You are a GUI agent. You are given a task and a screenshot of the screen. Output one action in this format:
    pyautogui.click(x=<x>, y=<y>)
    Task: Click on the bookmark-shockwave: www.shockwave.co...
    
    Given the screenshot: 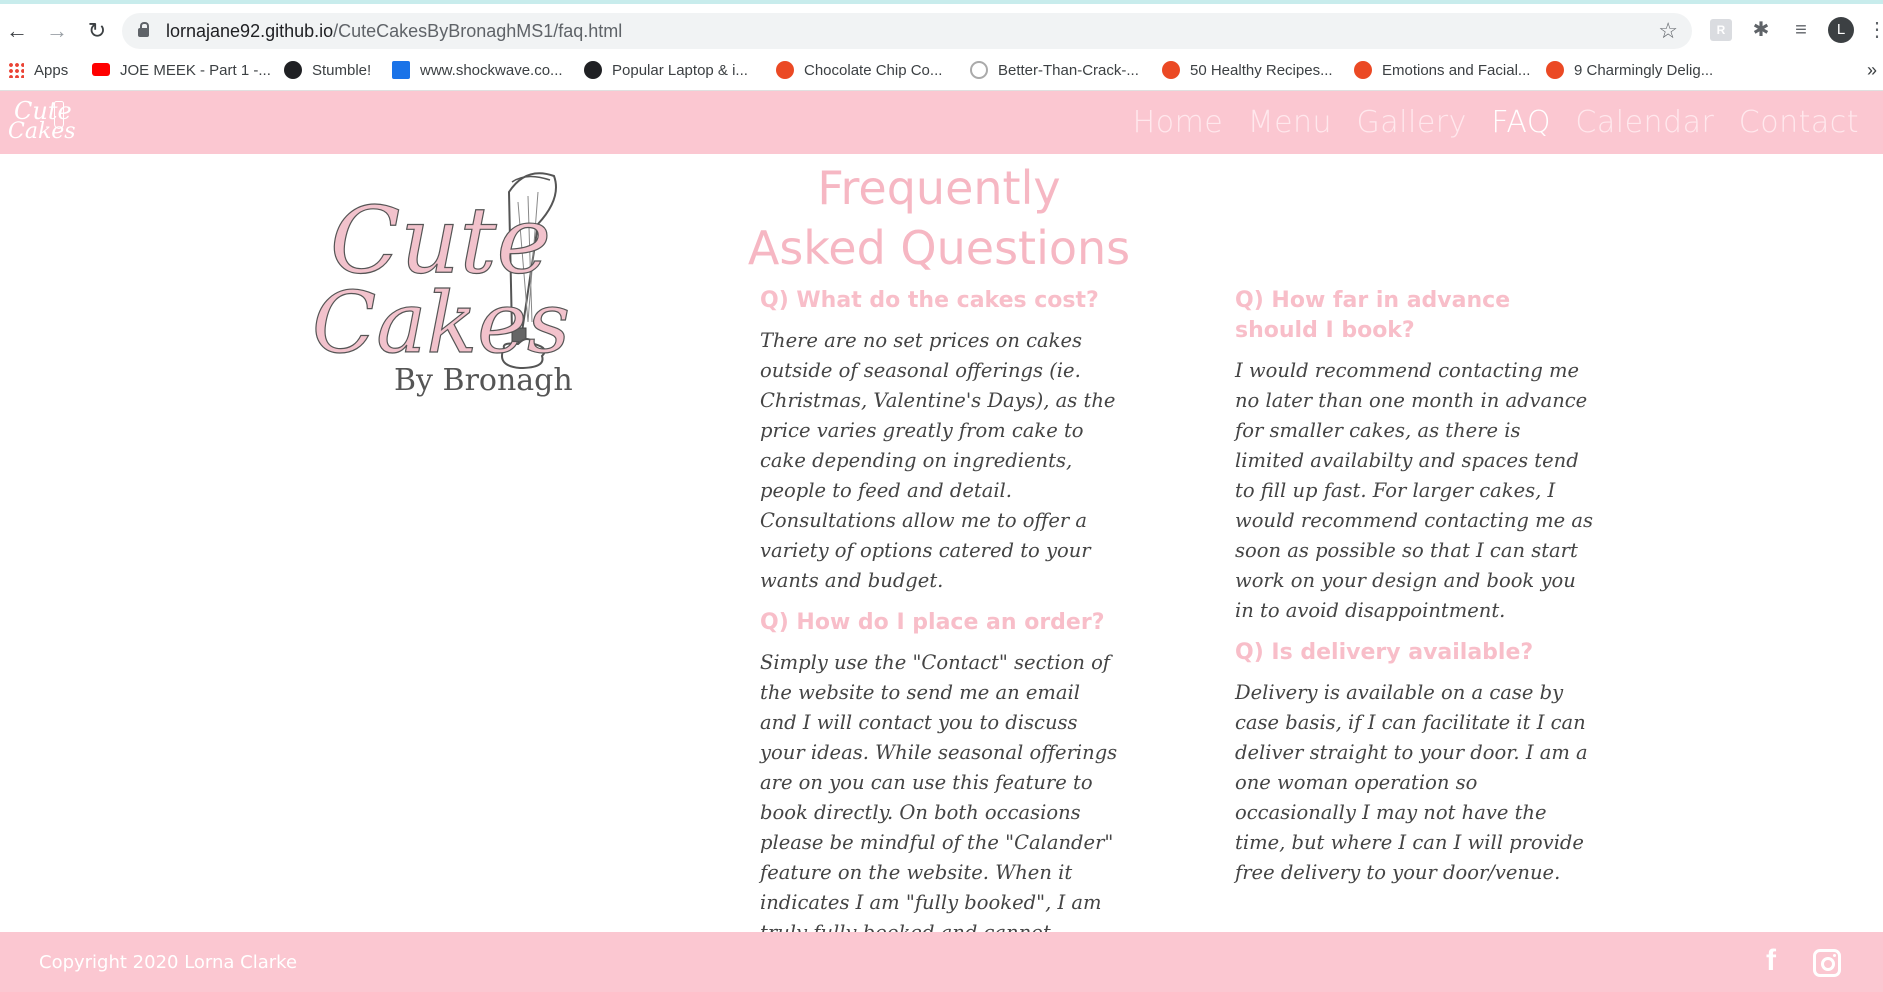 What is the action you would take?
    pyautogui.click(x=477, y=71)
    